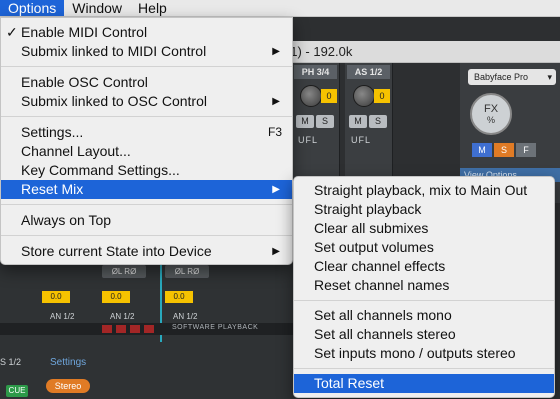  Describe the element at coordinates (146, 189) in the screenshot. I see `menu-item-reset-mix: Reset Mix ▶` at that location.